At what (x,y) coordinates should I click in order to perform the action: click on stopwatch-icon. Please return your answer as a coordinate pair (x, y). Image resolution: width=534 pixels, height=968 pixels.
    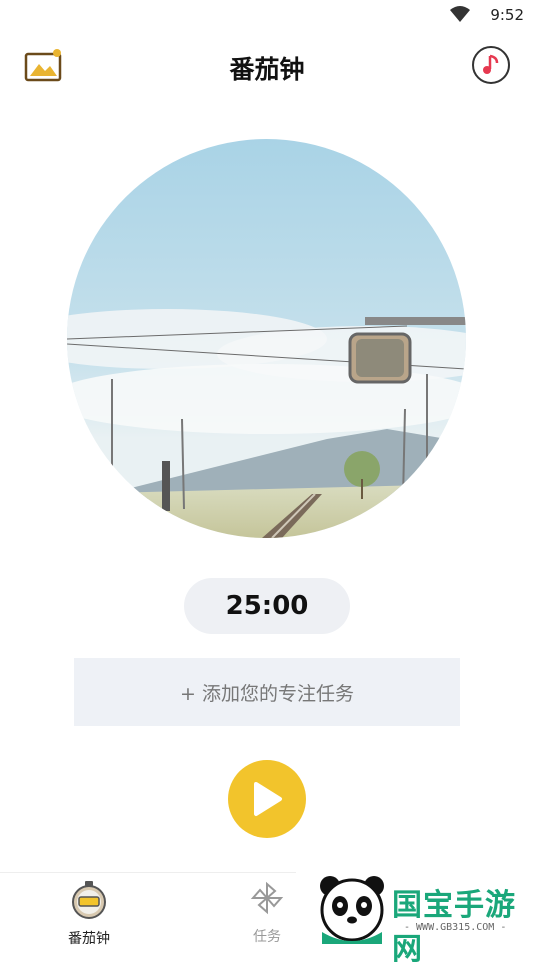
    Looking at the image, I should click on (89, 900).